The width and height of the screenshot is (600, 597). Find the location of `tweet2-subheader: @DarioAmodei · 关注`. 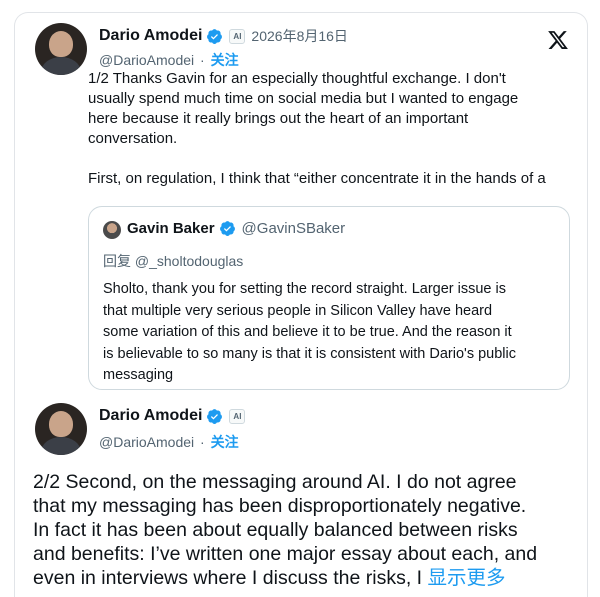

tweet2-subheader: @DarioAmodei · 关注 is located at coordinates (169, 442).